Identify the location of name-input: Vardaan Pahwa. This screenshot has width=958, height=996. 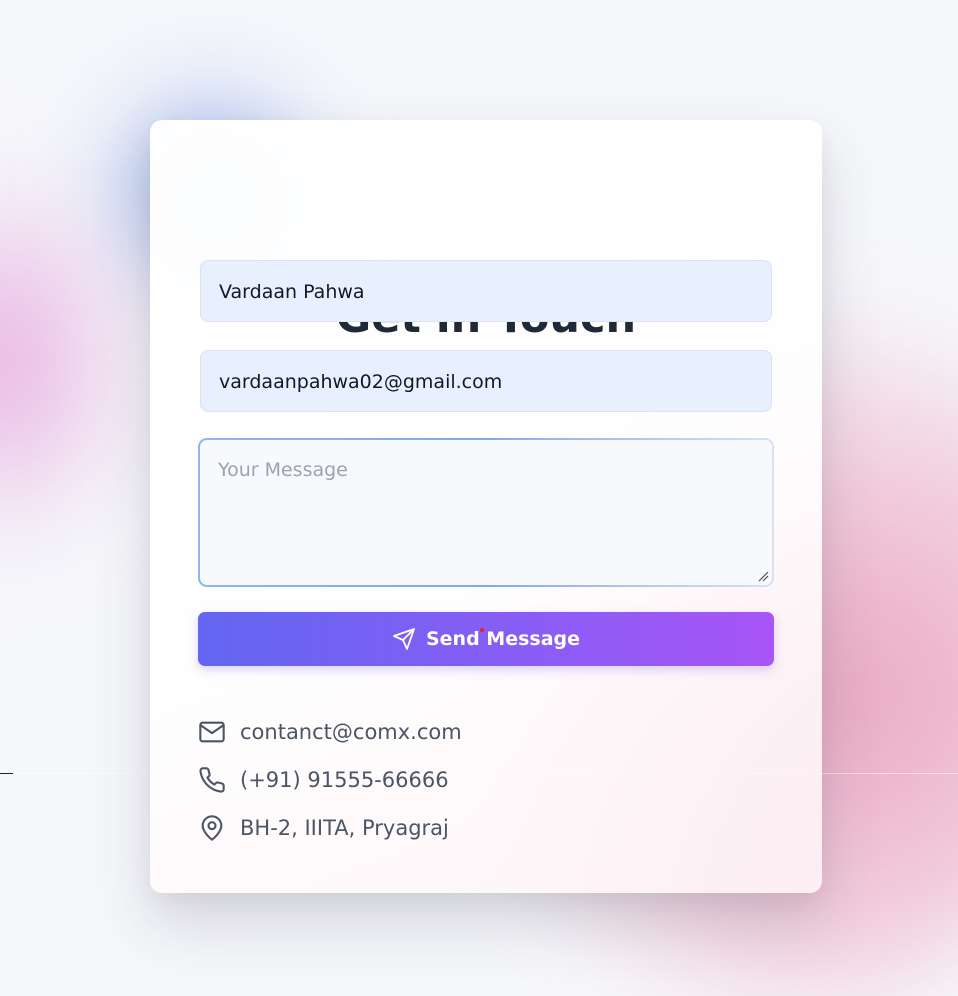
(486, 291).